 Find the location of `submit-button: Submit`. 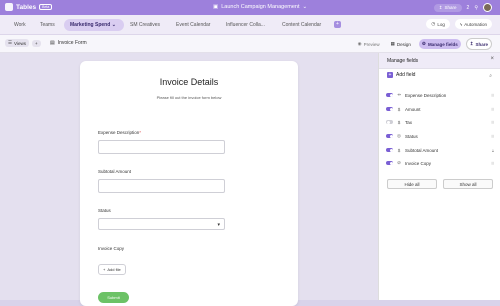

submit-button: Submit is located at coordinates (113, 297).